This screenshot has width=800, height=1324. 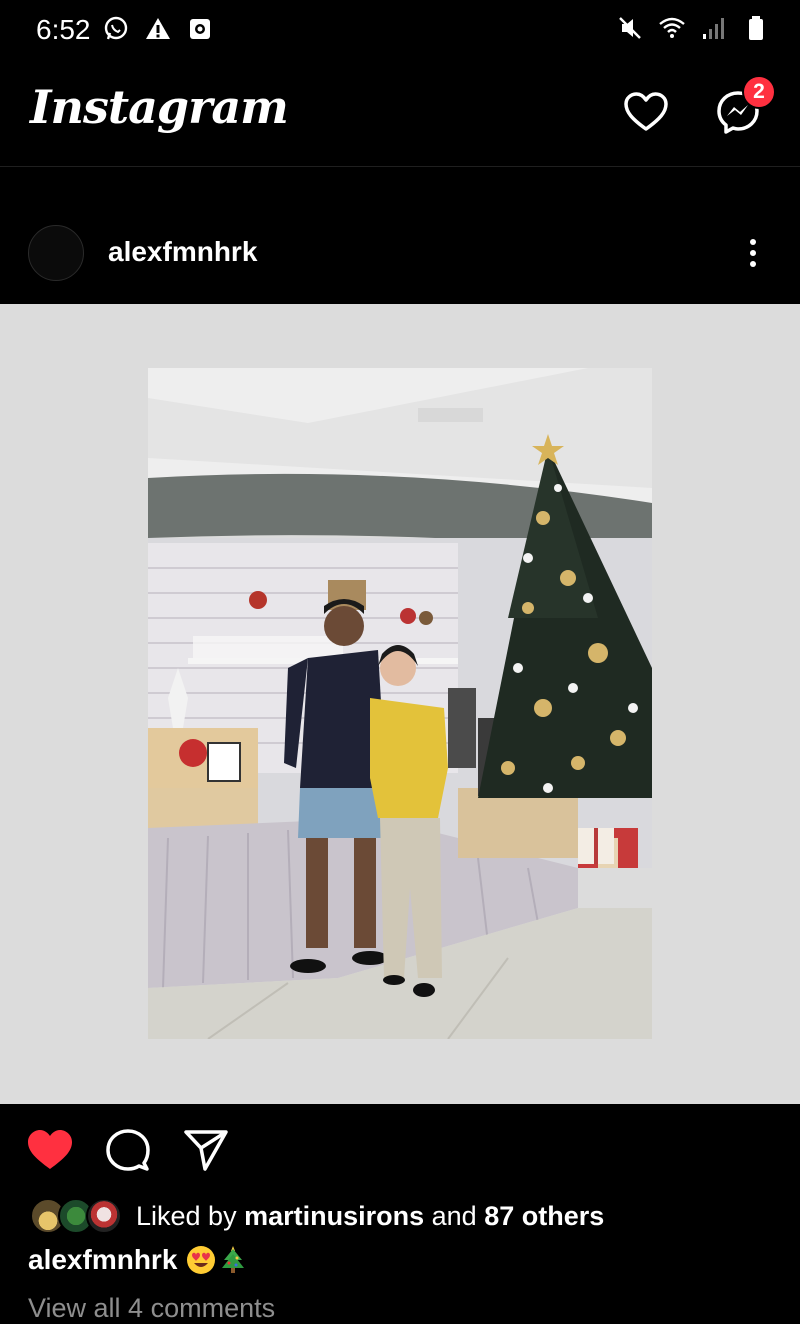 I want to click on mute-icon, so click(x=630, y=28).